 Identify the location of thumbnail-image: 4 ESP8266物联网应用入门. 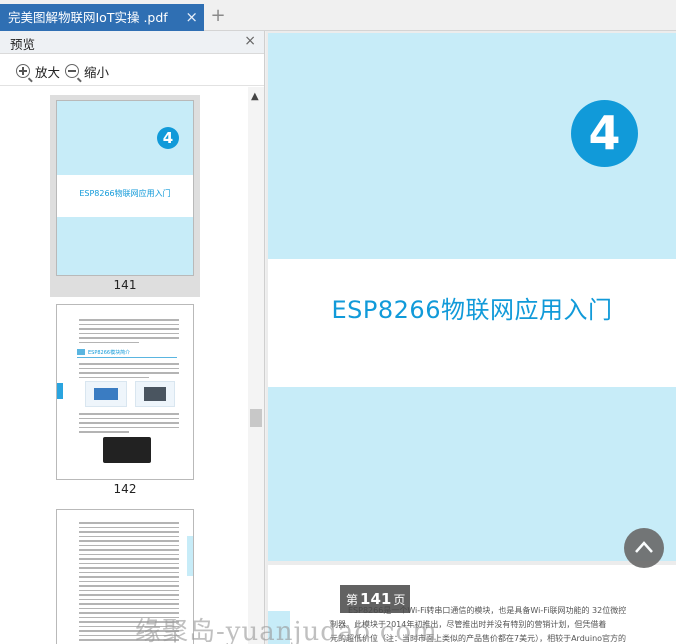
(125, 188).